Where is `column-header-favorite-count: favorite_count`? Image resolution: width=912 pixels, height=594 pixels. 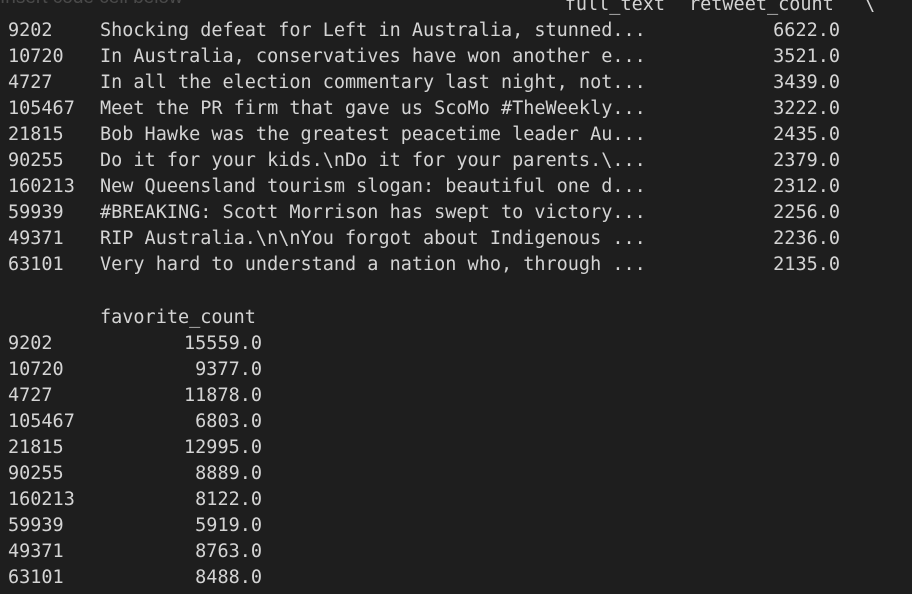
column-header-favorite-count: favorite_count is located at coordinates (178, 317).